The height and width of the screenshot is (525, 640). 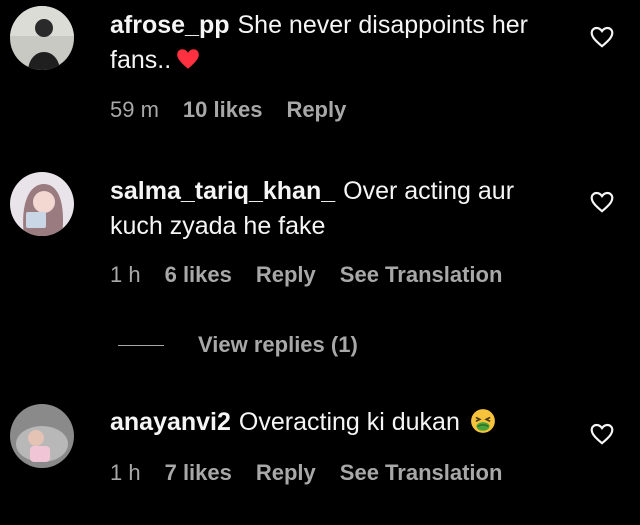 I want to click on red-heart-emoji-icon, so click(x=188, y=59).